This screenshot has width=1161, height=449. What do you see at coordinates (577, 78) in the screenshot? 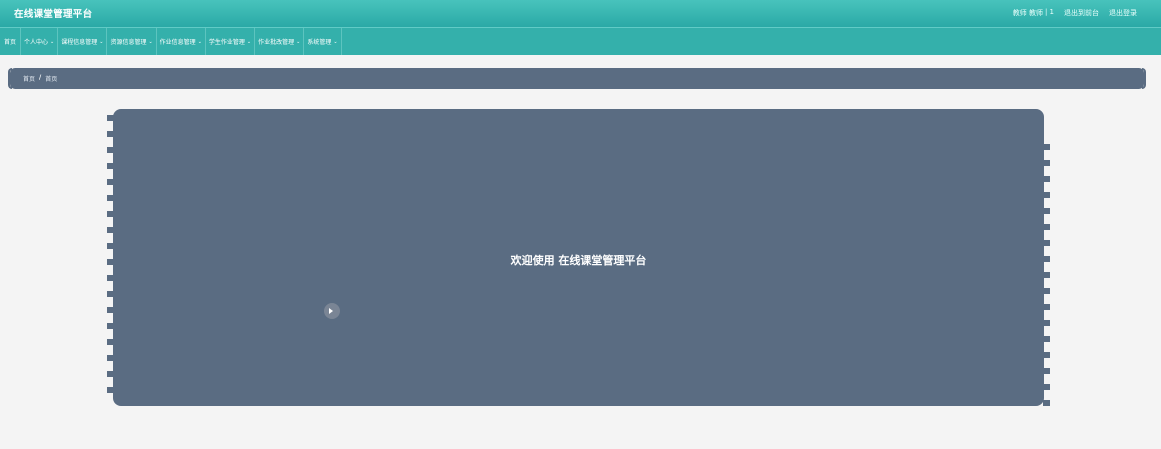
I see `breadcrumb-bar: 首页 / 首页` at bounding box center [577, 78].